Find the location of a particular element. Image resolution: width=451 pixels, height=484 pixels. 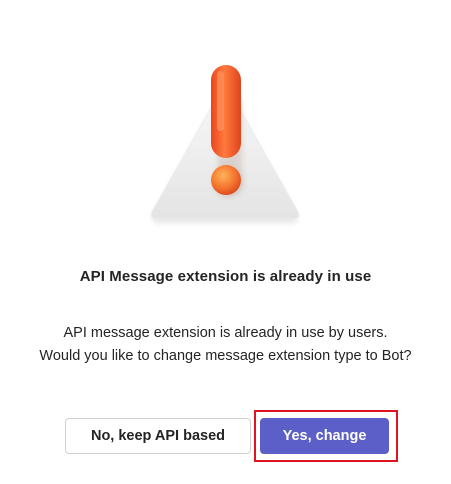

warning-exclamation-icon is located at coordinates (225, 144).